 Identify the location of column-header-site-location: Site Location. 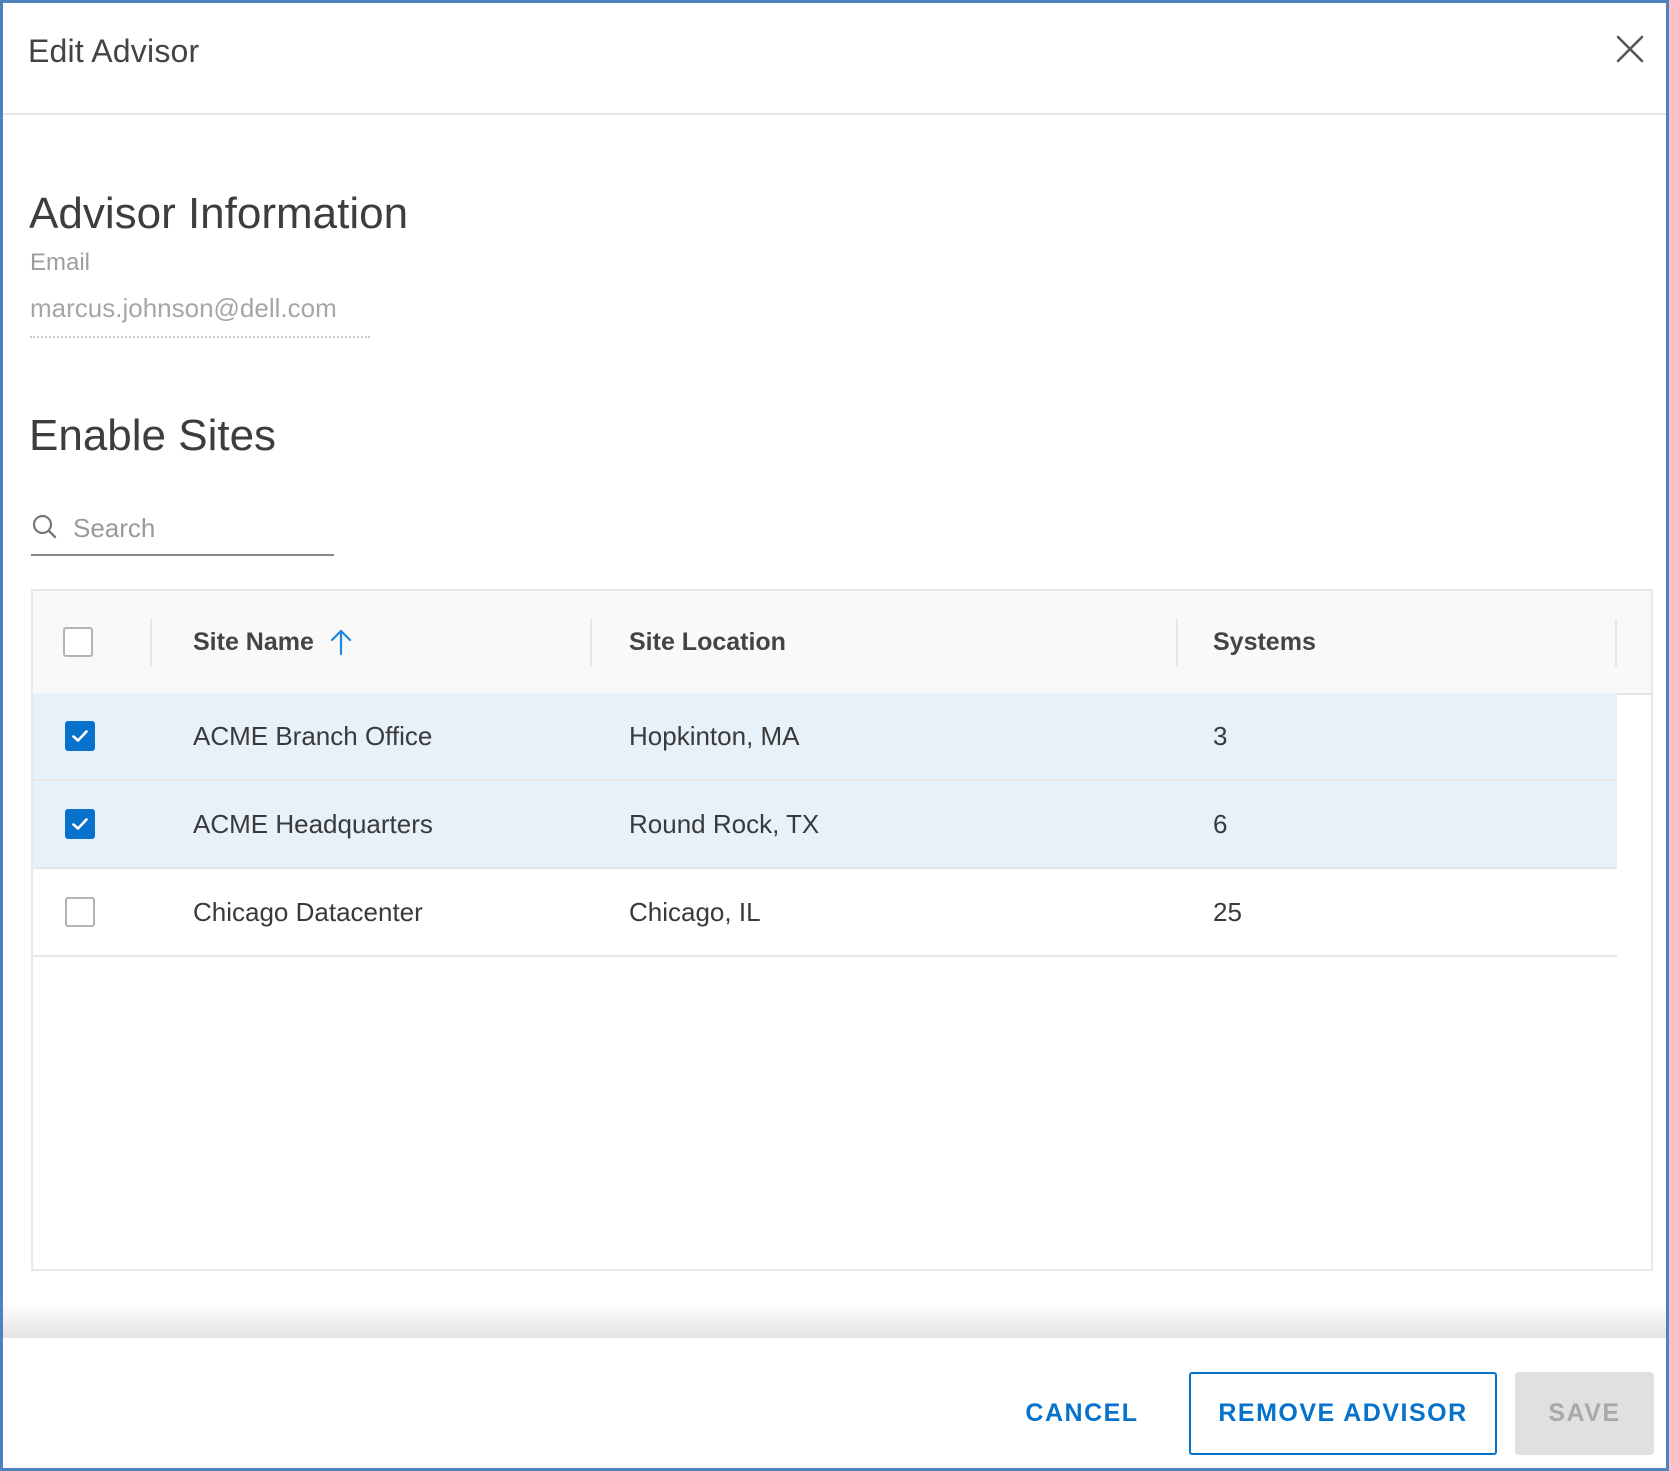
(707, 642).